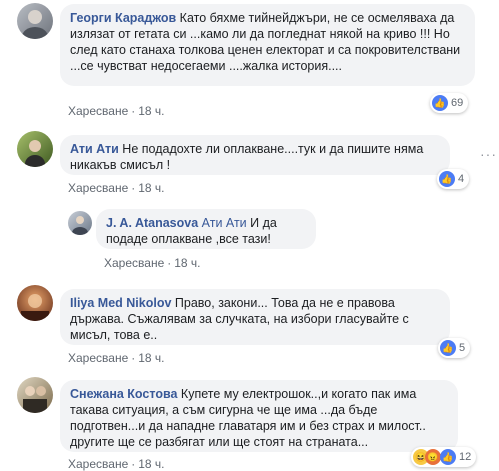 This screenshot has width=499, height=471. I want to click on reaction-count: 😆 😠 👍 12, so click(444, 457).